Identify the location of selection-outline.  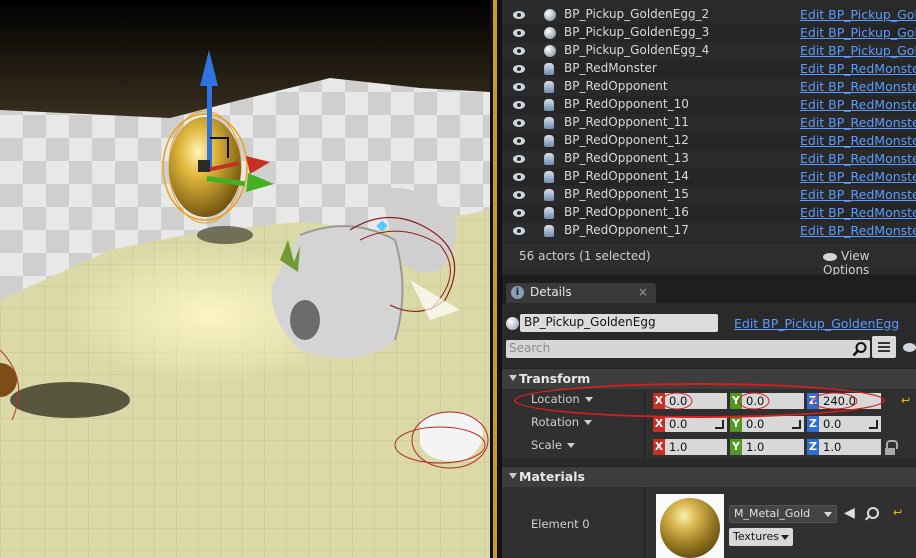
(495, 279).